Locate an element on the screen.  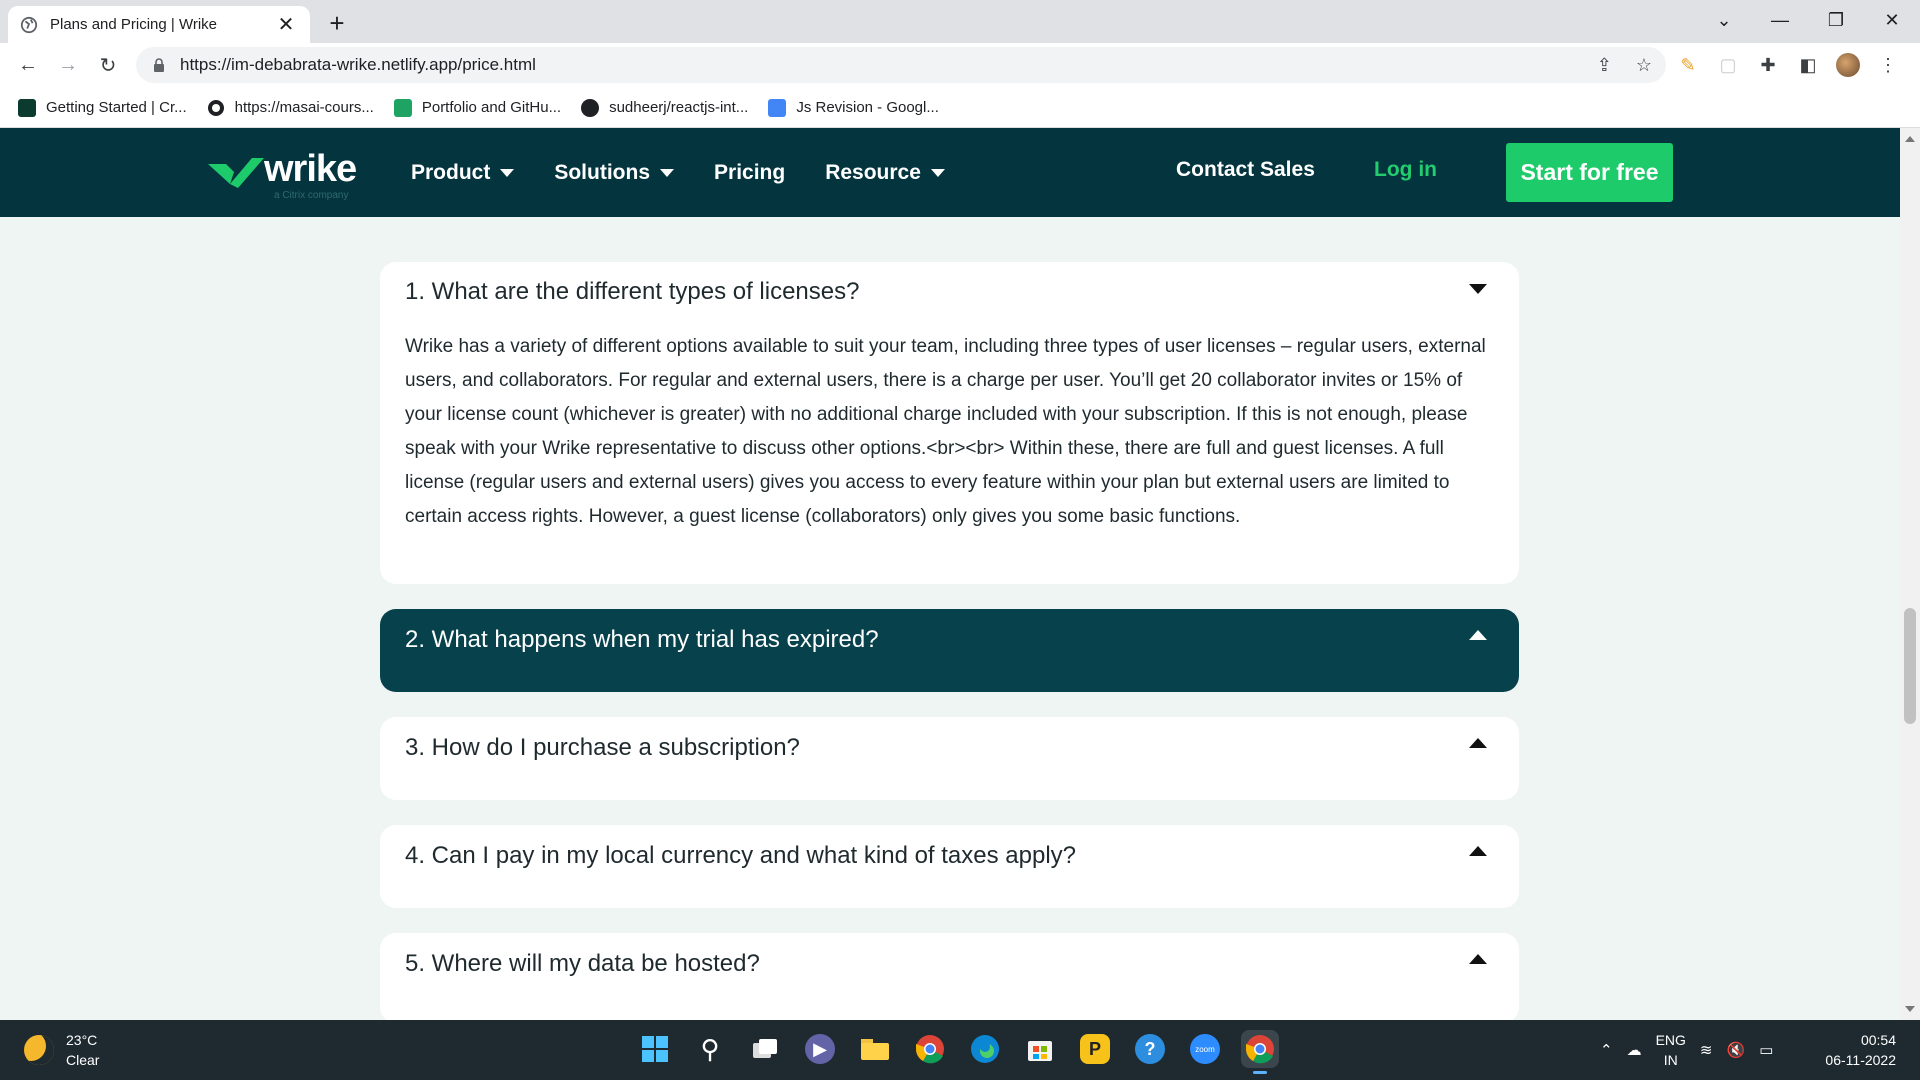
extensions-area: ✎ ▢ ✚ ◧ ⋮ is located at coordinates (1788, 65).